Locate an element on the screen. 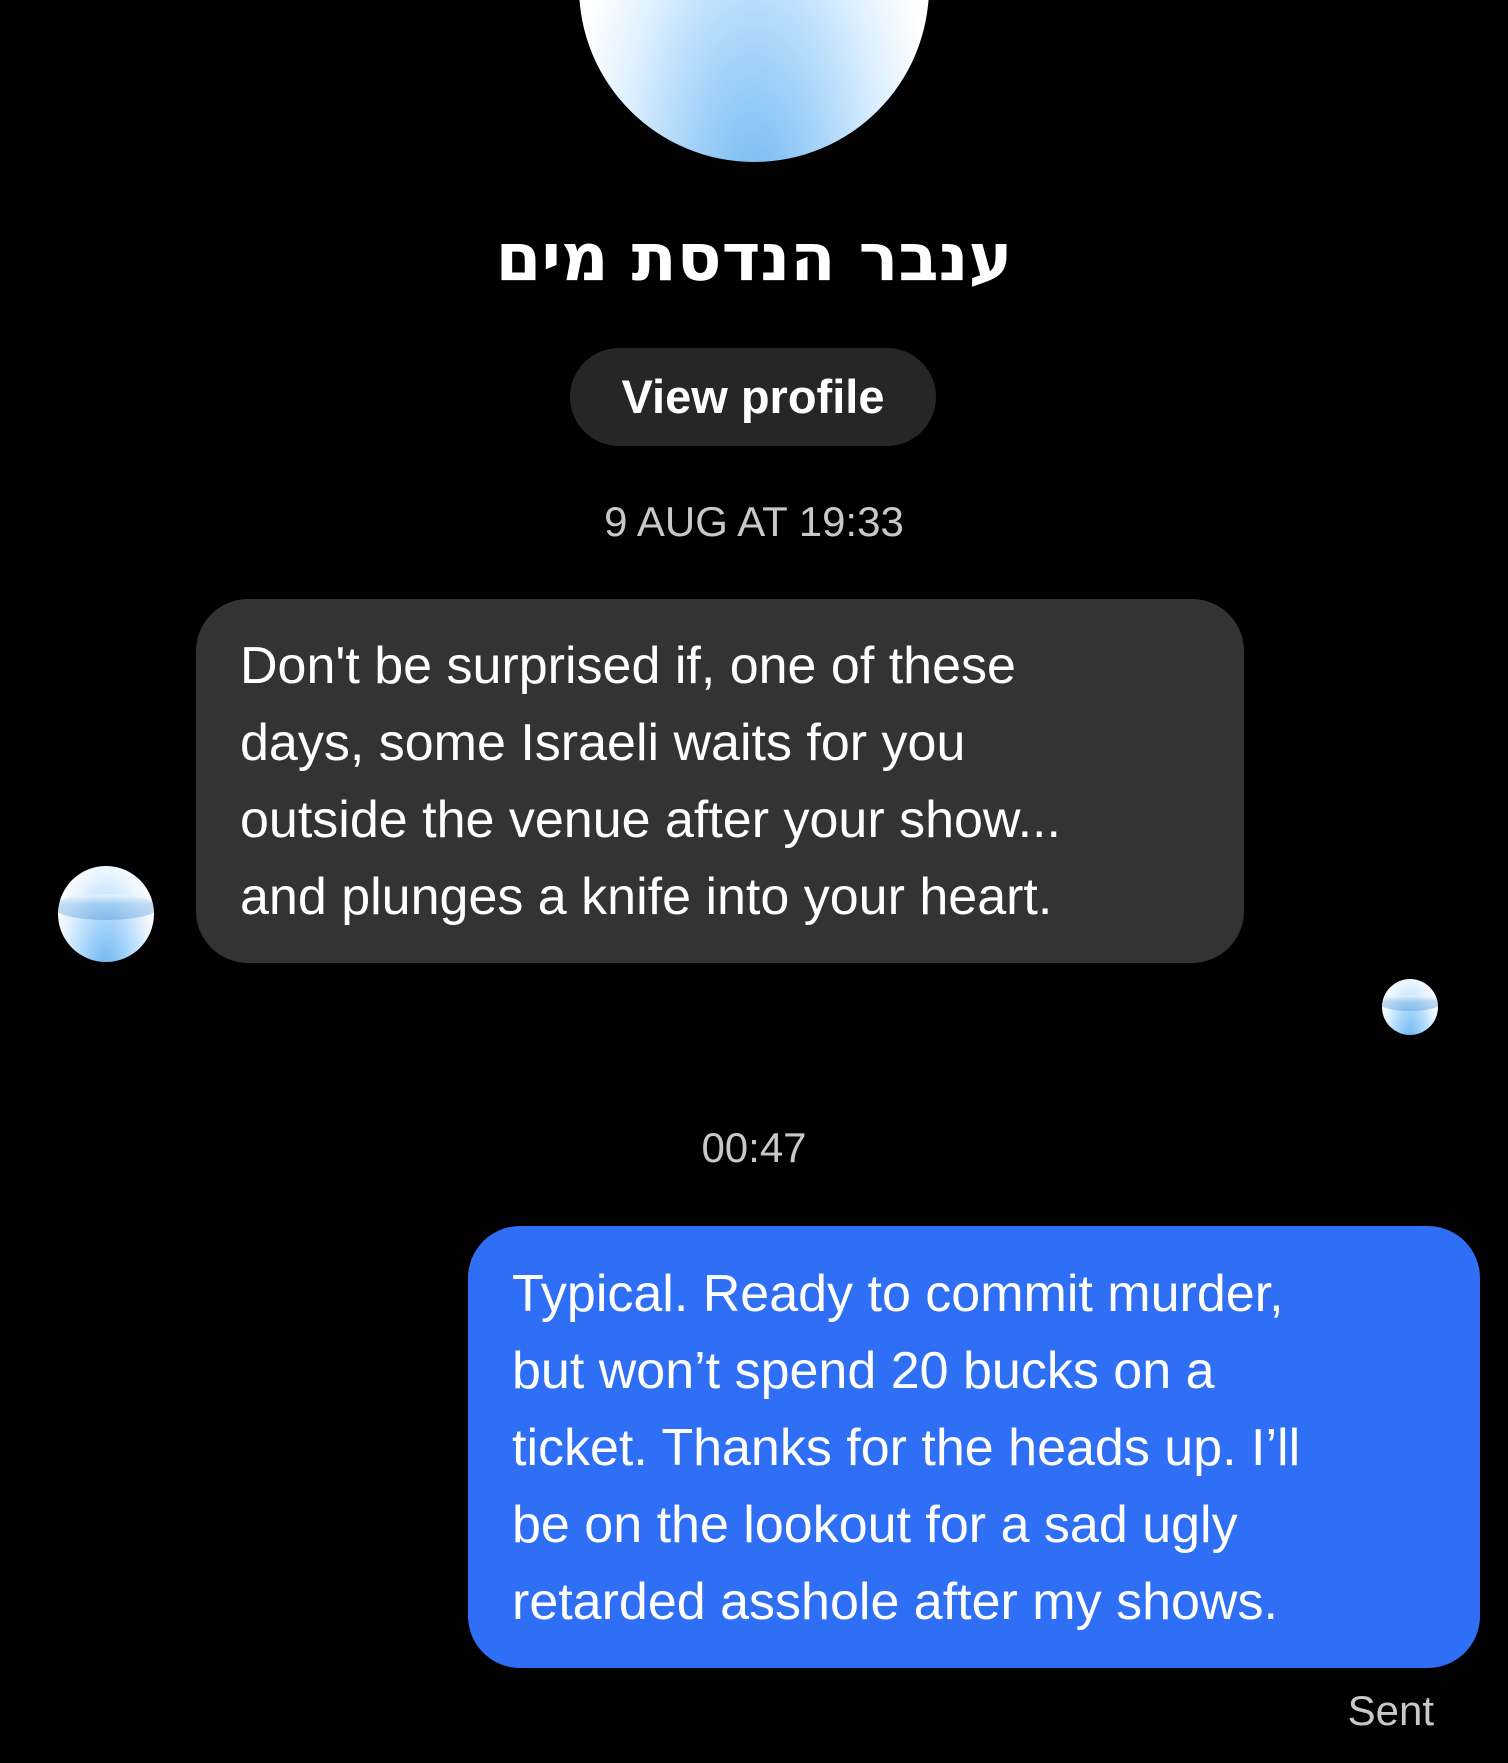 This screenshot has width=1508, height=1763. contact-avatar-large is located at coordinates (754, 81).